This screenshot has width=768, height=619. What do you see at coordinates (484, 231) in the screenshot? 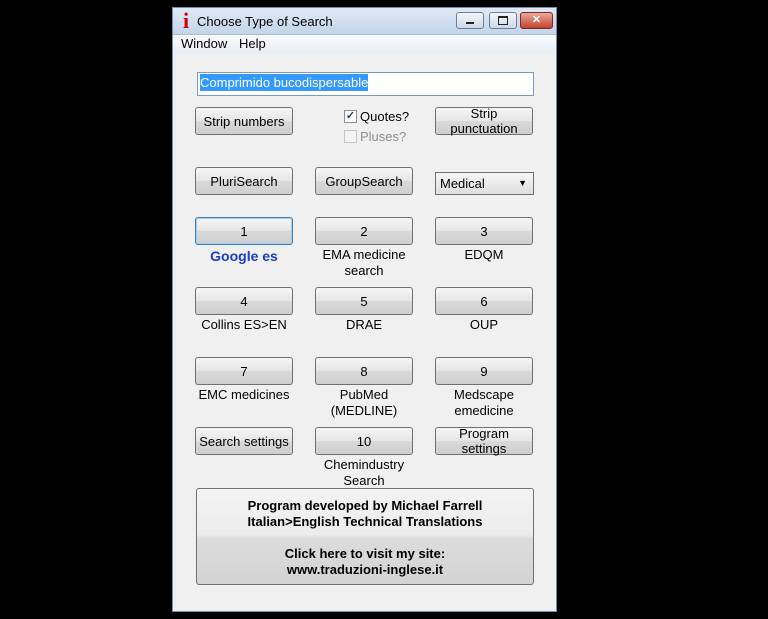
I see `search-button-3: 3` at bounding box center [484, 231].